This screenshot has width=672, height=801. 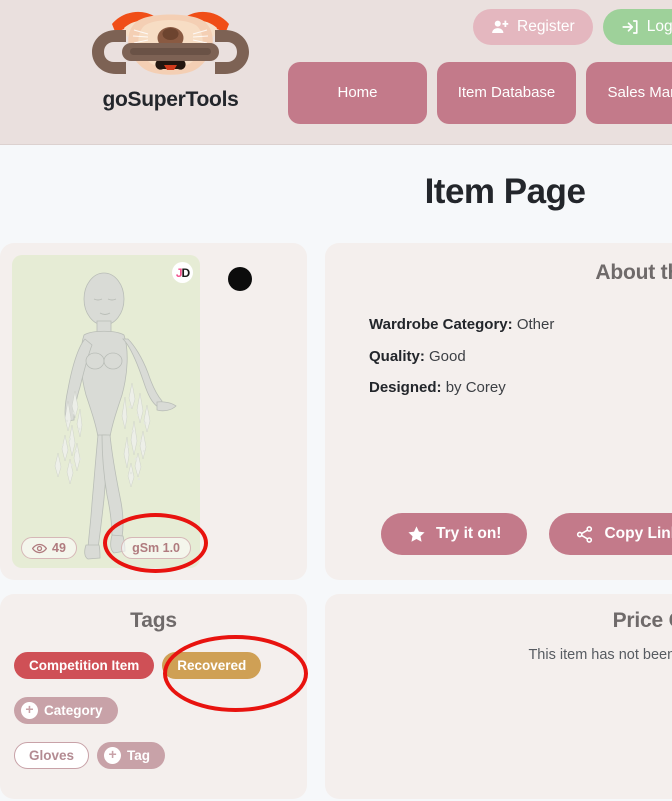 I want to click on about-field-wardrobe-category: Wardrobe Category: Other, so click(x=520, y=325).